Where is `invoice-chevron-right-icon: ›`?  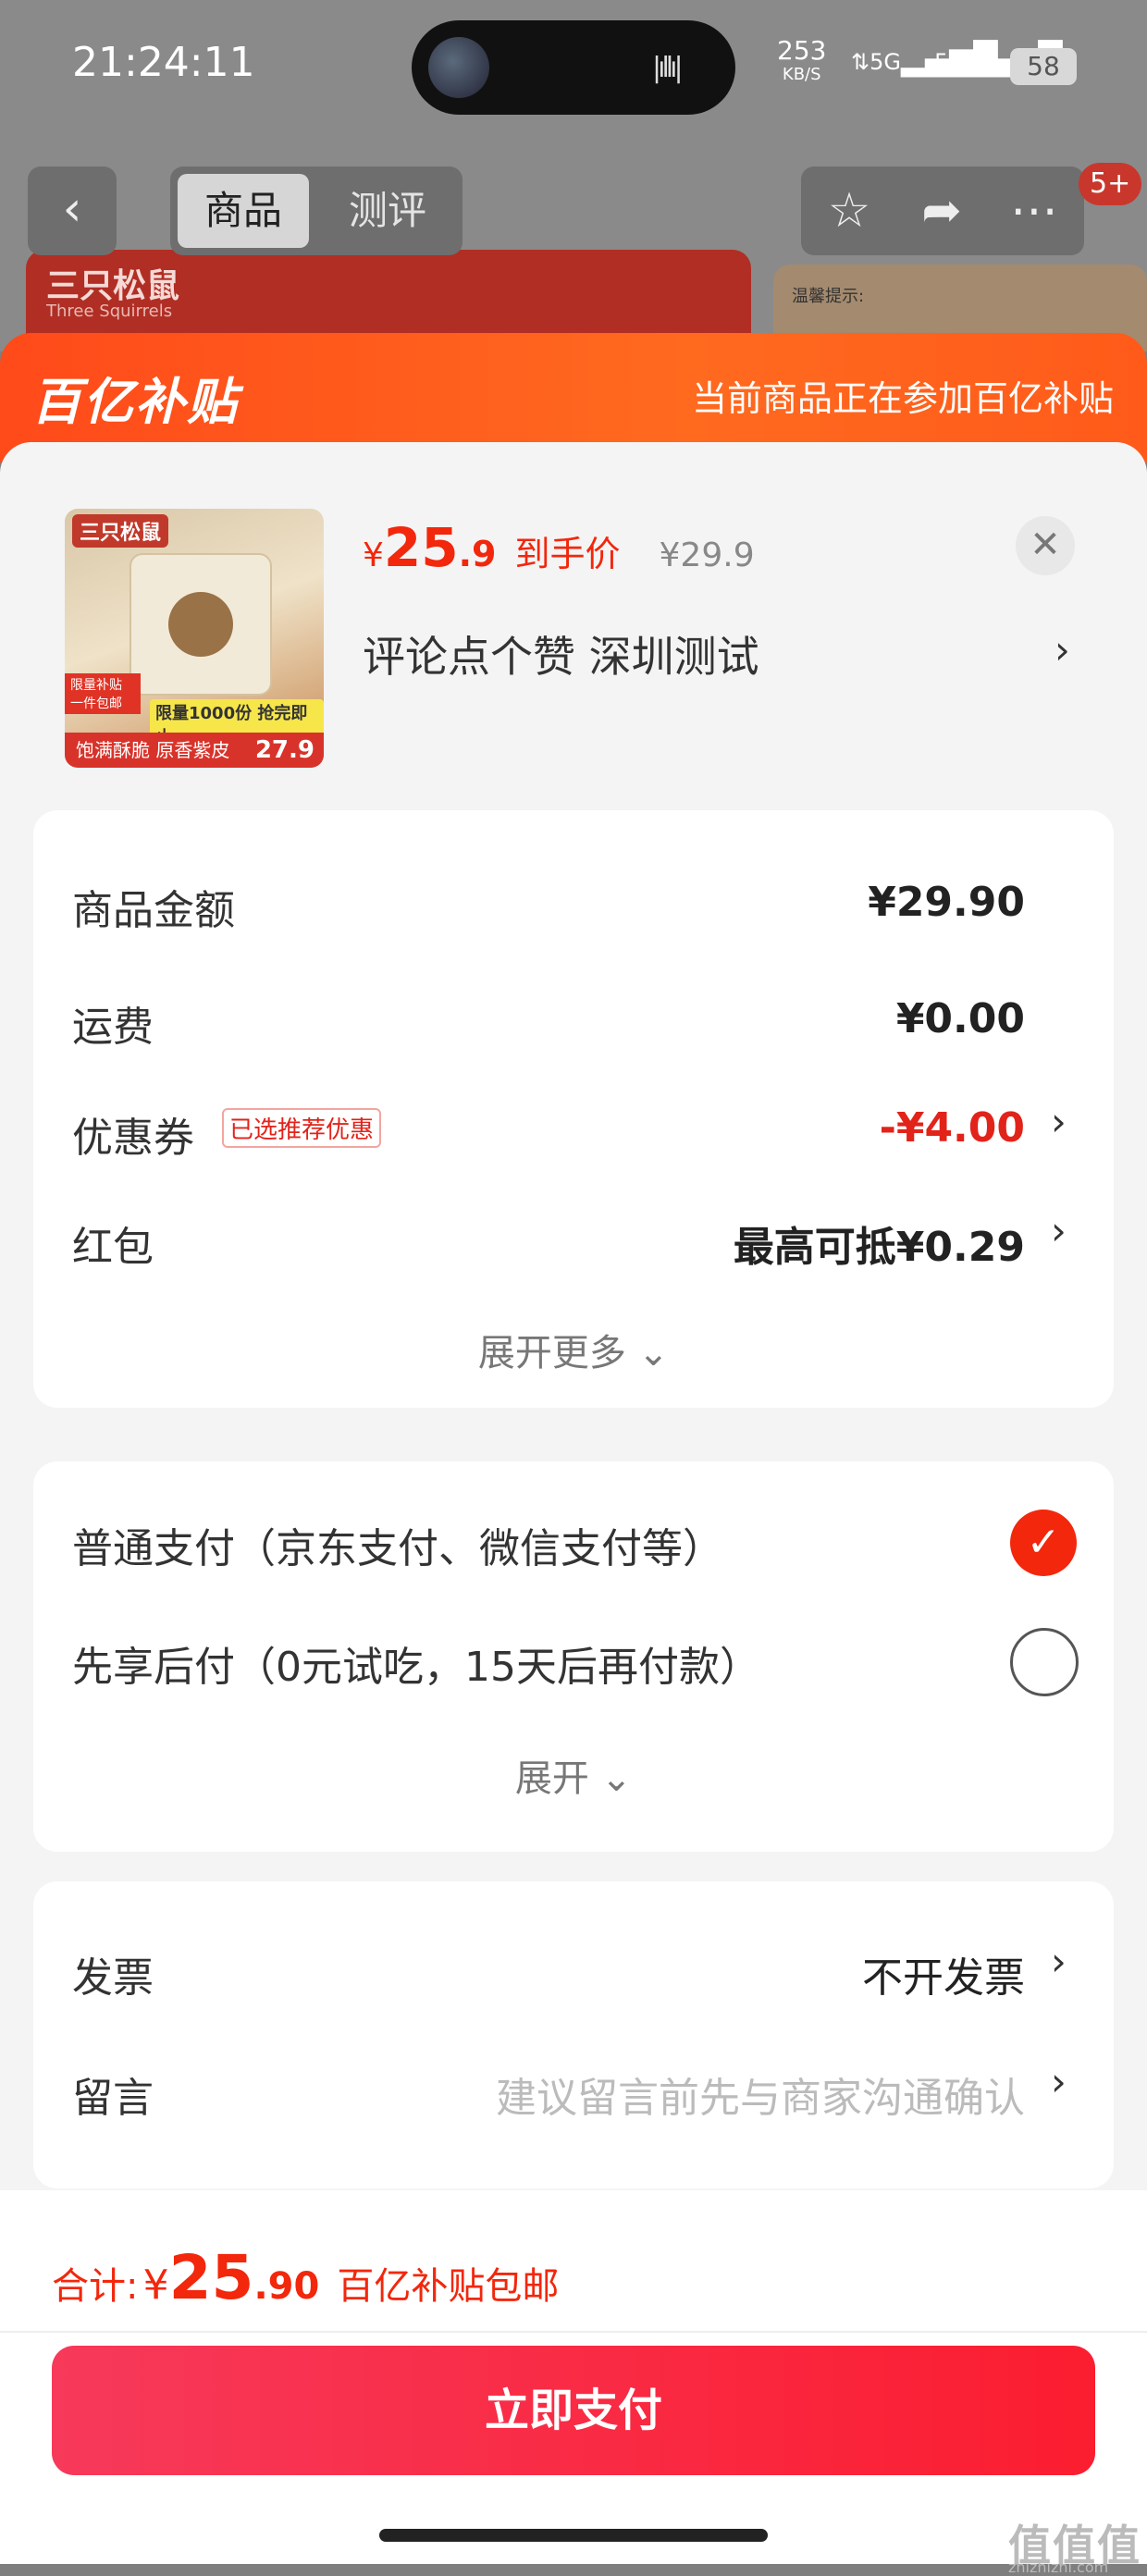
invoice-chevron-right-icon: › is located at coordinates (1059, 1961).